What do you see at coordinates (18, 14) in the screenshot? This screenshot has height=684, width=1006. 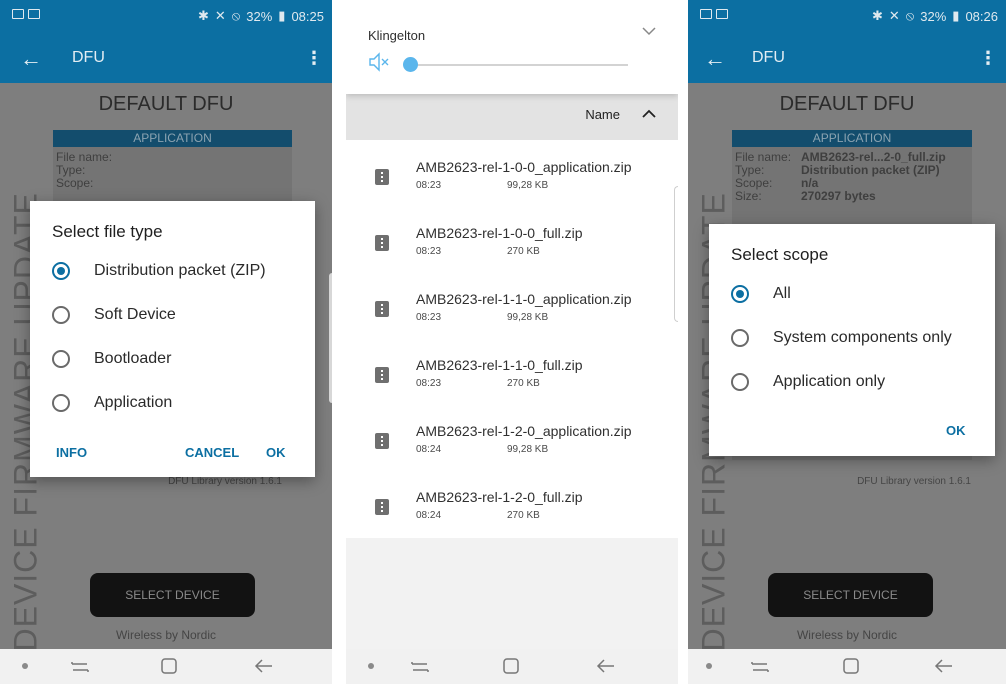 I see `gallery-icon` at bounding box center [18, 14].